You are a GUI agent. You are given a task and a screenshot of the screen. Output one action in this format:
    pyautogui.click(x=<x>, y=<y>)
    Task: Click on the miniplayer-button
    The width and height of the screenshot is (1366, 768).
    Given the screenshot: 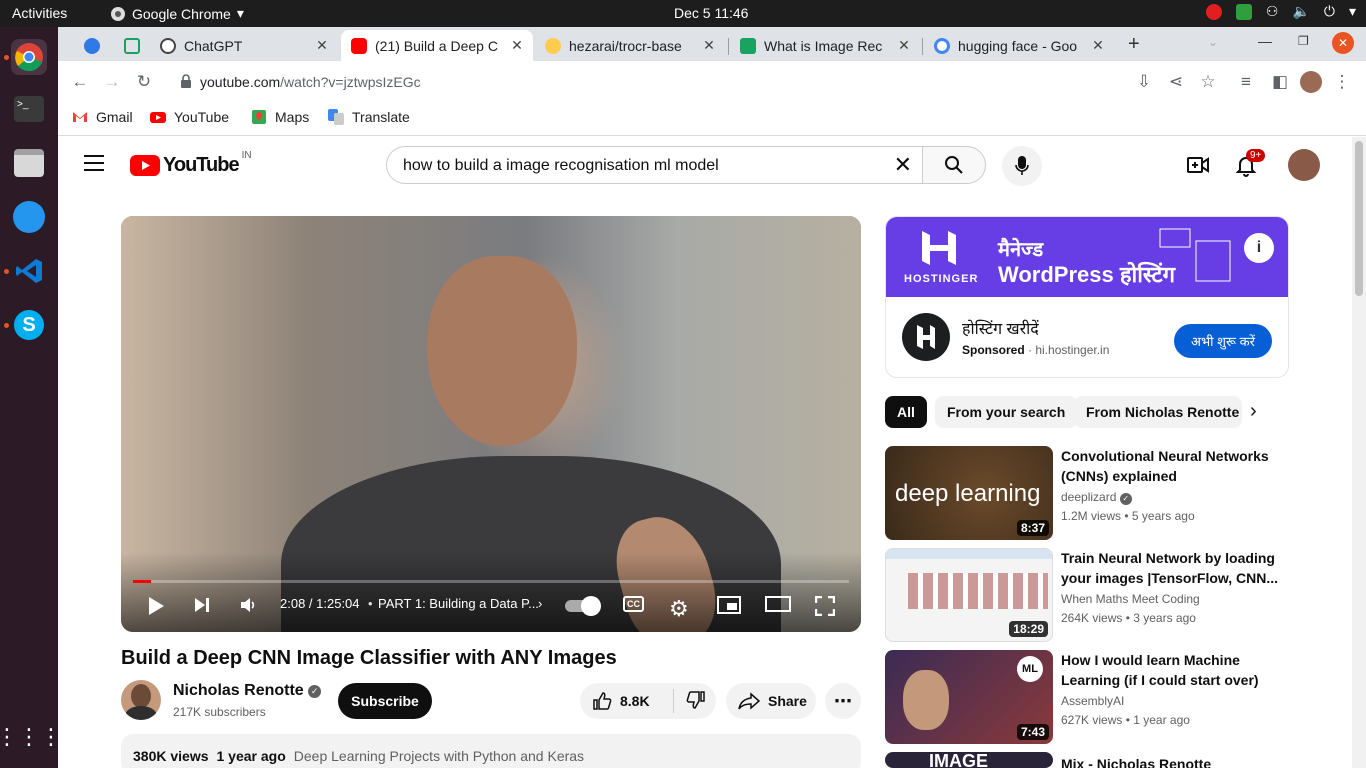 What is the action you would take?
    pyautogui.click(x=729, y=605)
    